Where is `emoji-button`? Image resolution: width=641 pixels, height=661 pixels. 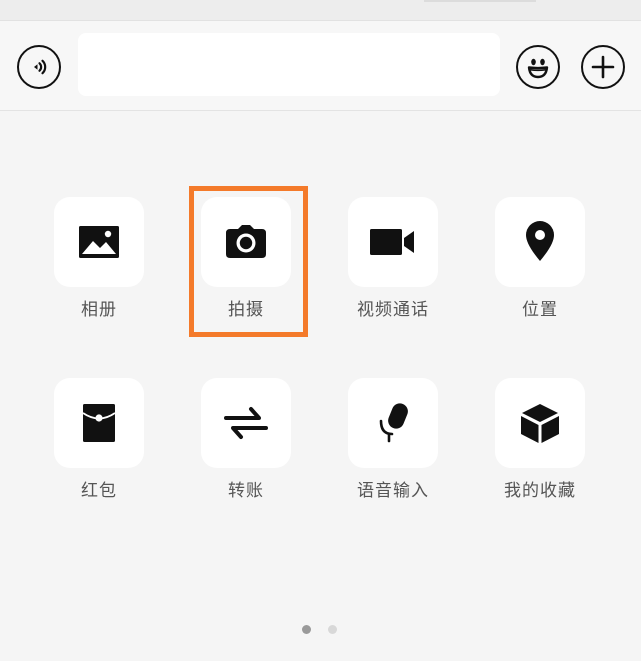 emoji-button is located at coordinates (538, 67).